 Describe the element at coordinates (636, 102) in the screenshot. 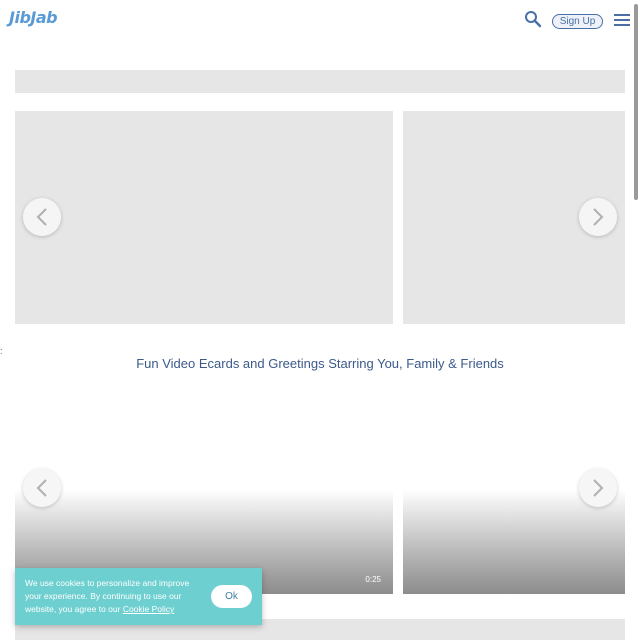

I see `page-scrollbar` at that location.